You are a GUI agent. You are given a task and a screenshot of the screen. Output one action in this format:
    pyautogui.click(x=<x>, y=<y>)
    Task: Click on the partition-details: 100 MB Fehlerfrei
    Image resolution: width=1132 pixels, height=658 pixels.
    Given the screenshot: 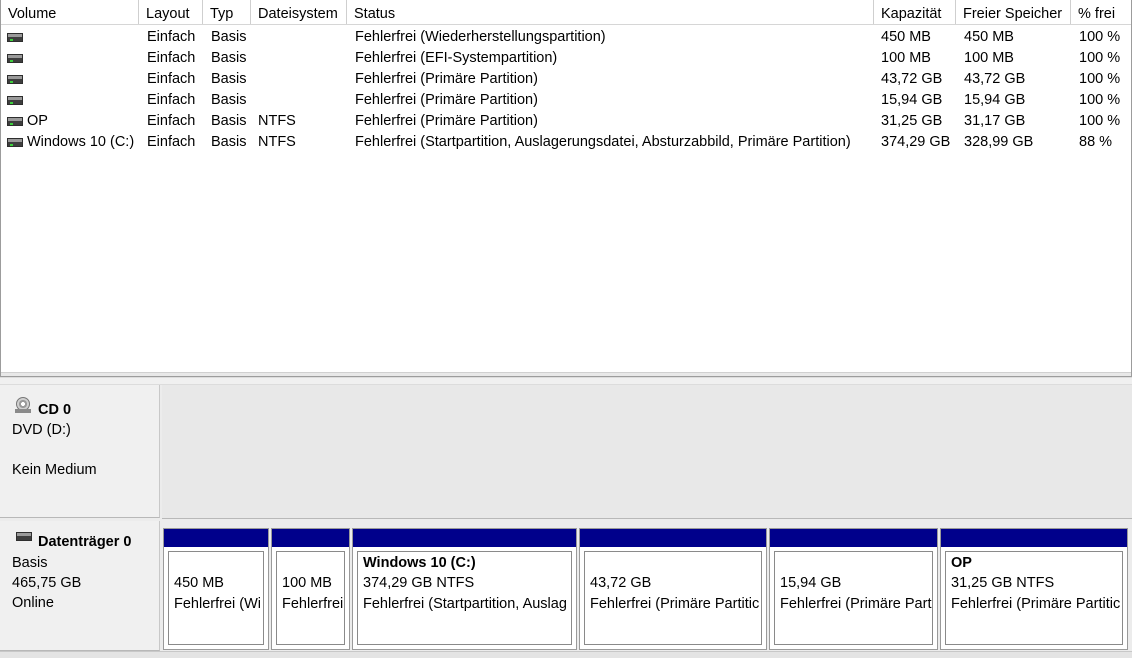 What is the action you would take?
    pyautogui.click(x=310, y=598)
    